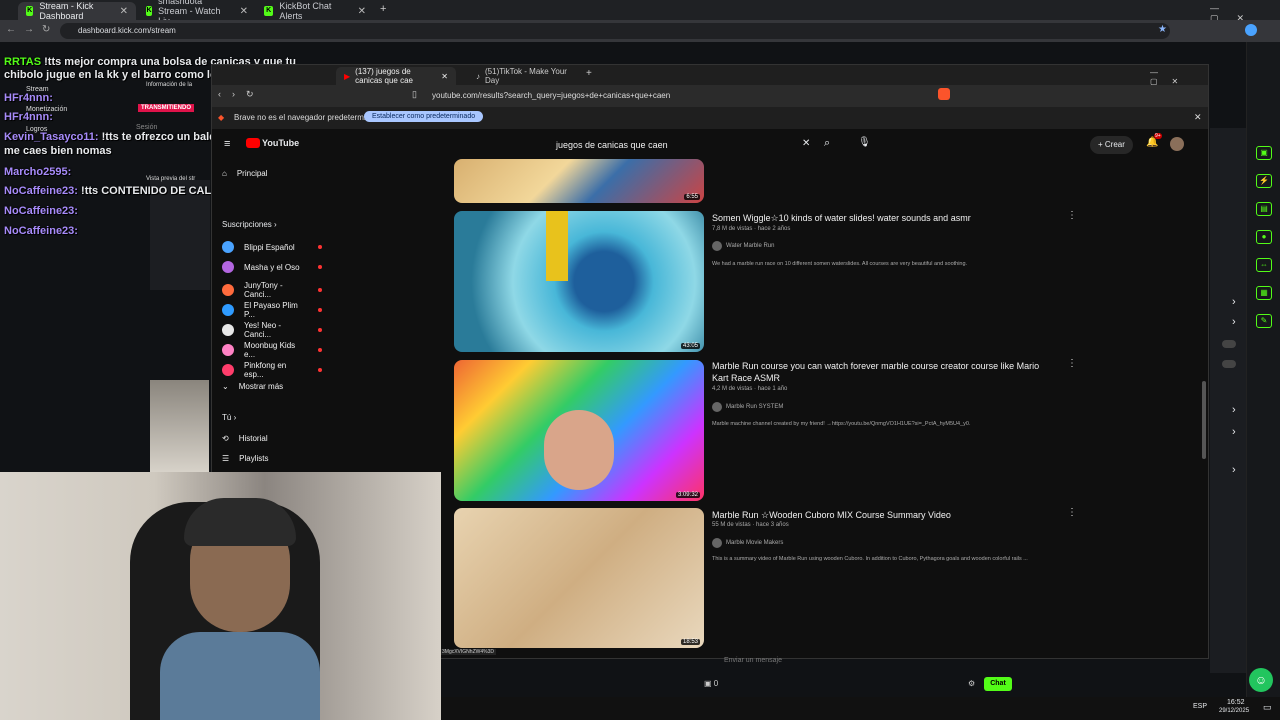 The image size is (1280, 720). I want to click on search-icon: ⌕, so click(827, 143).